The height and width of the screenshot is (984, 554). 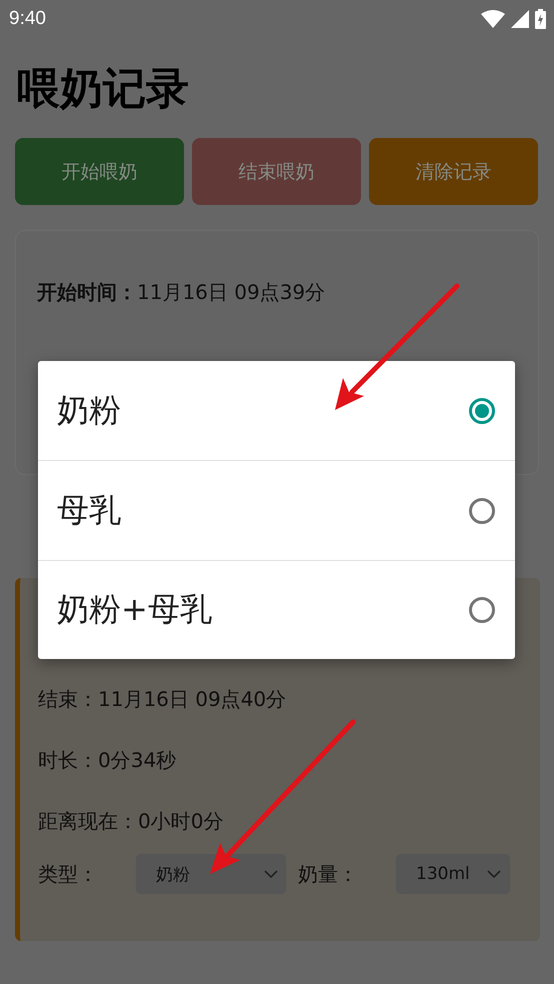 I want to click on status-time: 9:40, so click(x=27, y=19).